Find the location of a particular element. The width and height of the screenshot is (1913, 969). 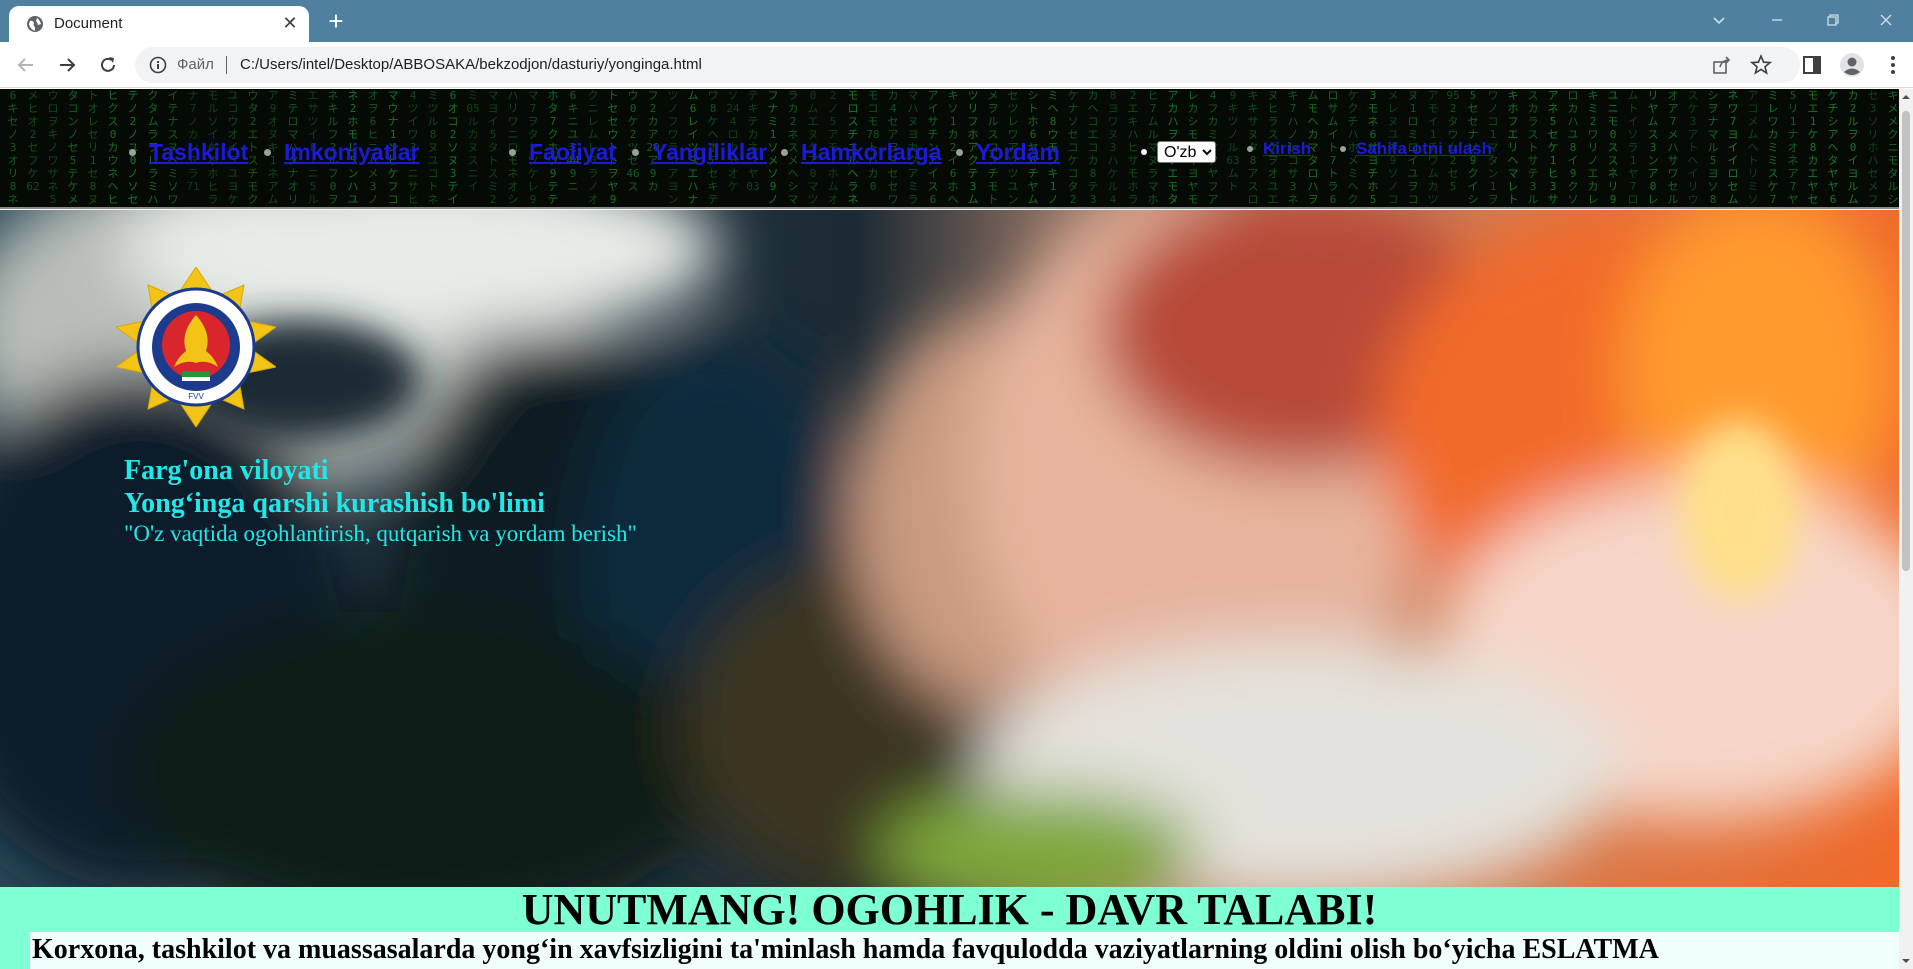

share-link: Sahifa otni ulash is located at coordinates (1424, 149).